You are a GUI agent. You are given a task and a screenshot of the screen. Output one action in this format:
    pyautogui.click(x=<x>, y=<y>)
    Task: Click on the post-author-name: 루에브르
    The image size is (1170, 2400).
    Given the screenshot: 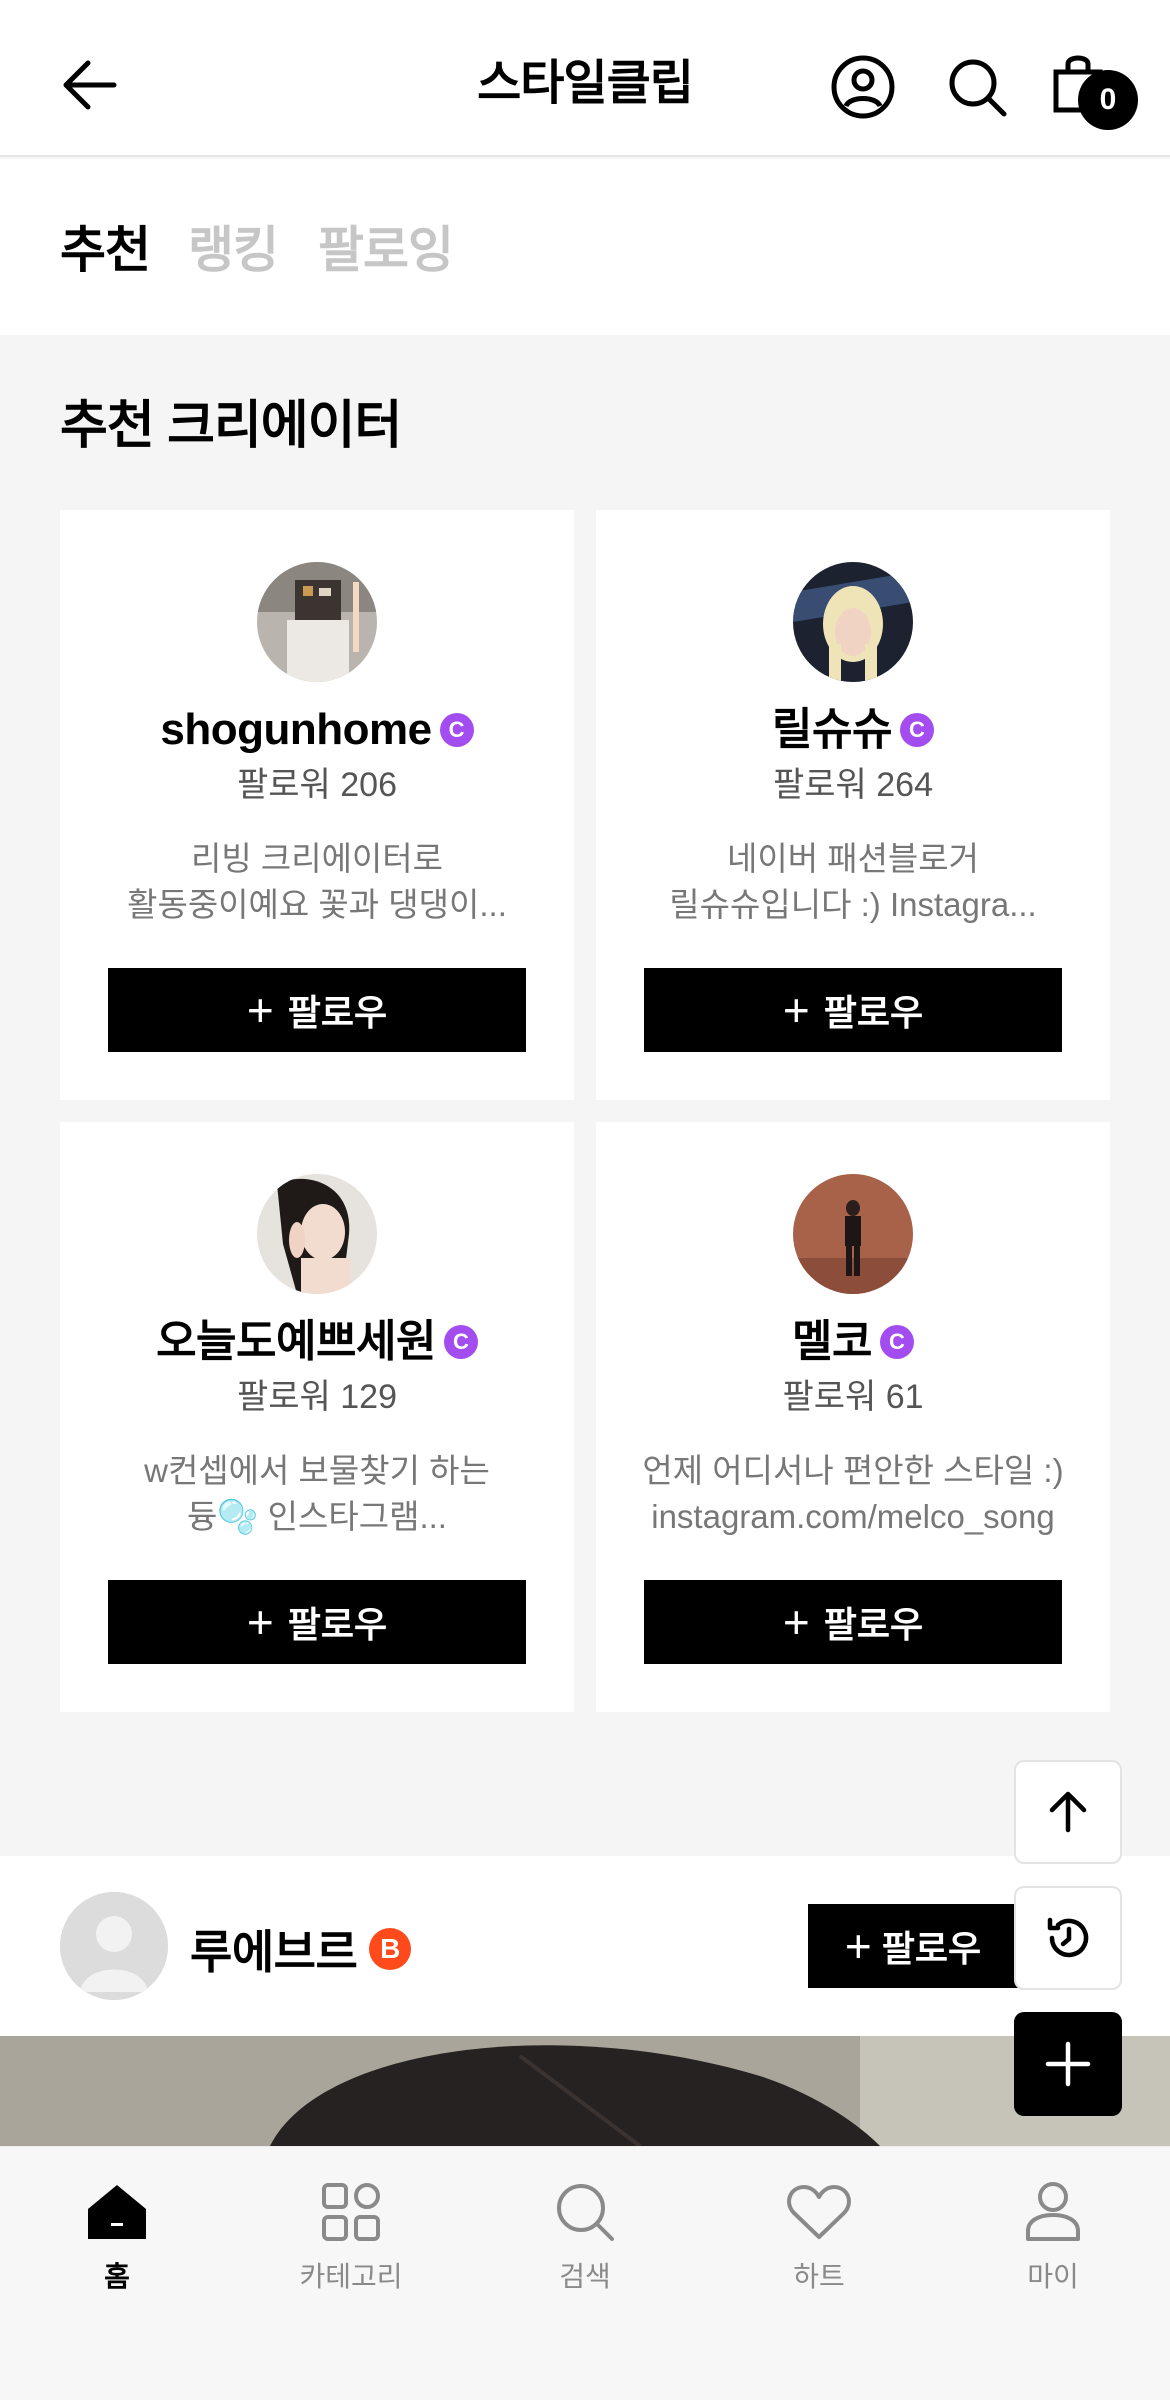 What is the action you would take?
    pyautogui.click(x=274, y=1949)
    